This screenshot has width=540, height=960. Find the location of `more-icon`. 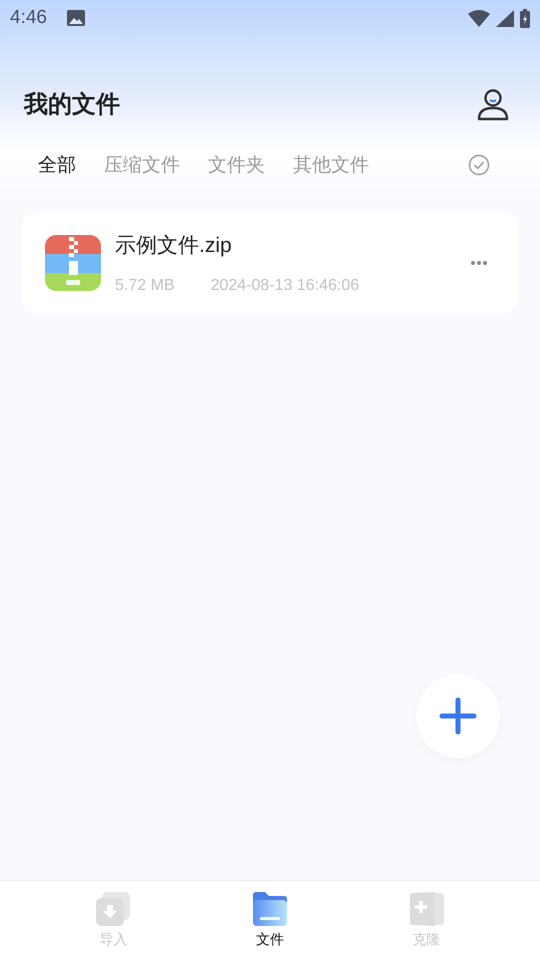

more-icon is located at coordinates (479, 263).